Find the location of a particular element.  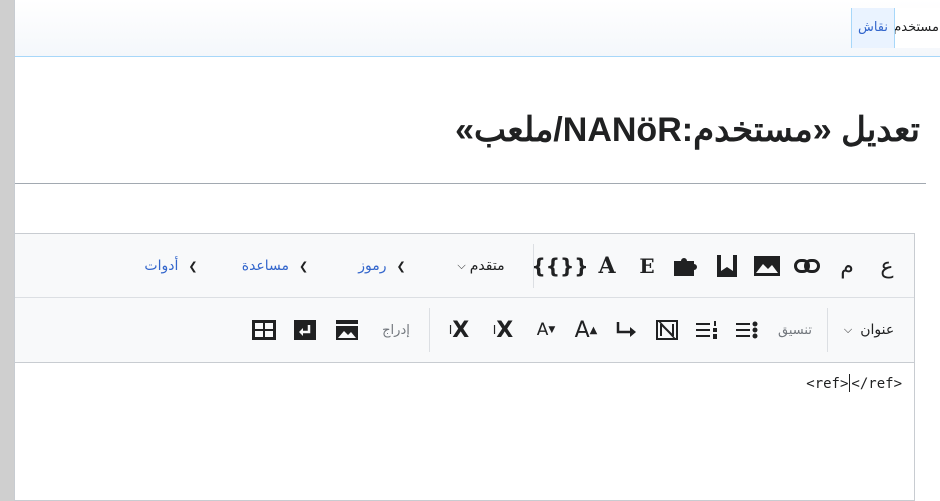

newline-icon is located at coordinates (627, 330).